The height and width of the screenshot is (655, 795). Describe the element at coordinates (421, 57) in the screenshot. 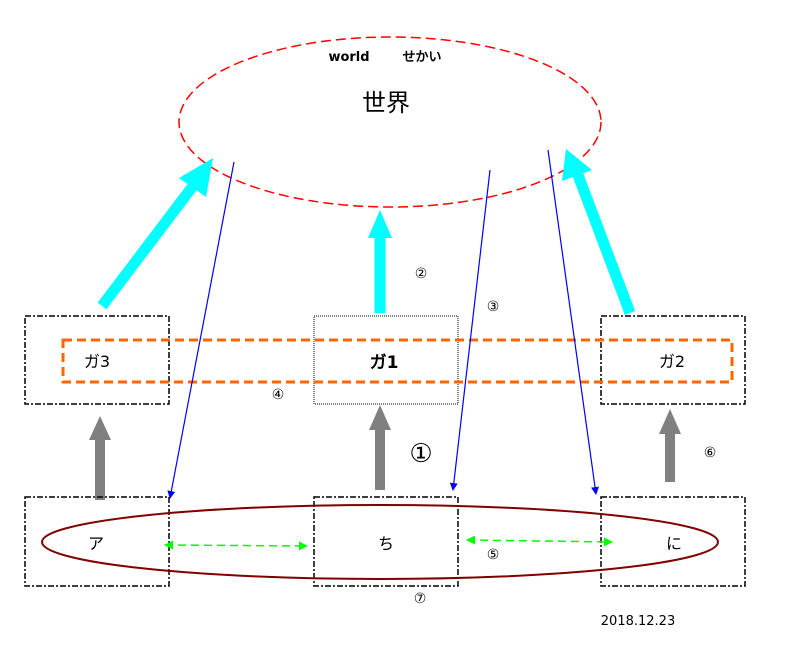

I see `world-label-kana: せかい` at that location.